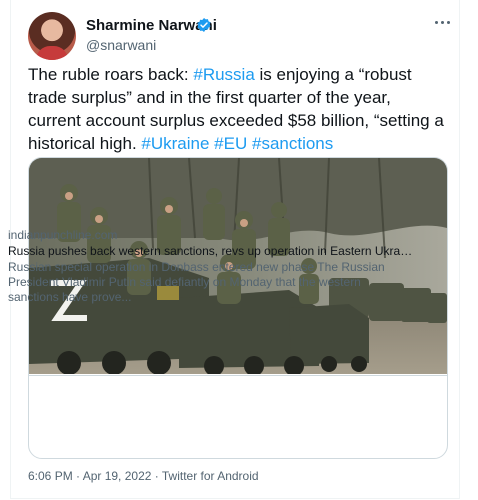  I want to click on card-domain: indianpunchline.com, so click(62, 235).